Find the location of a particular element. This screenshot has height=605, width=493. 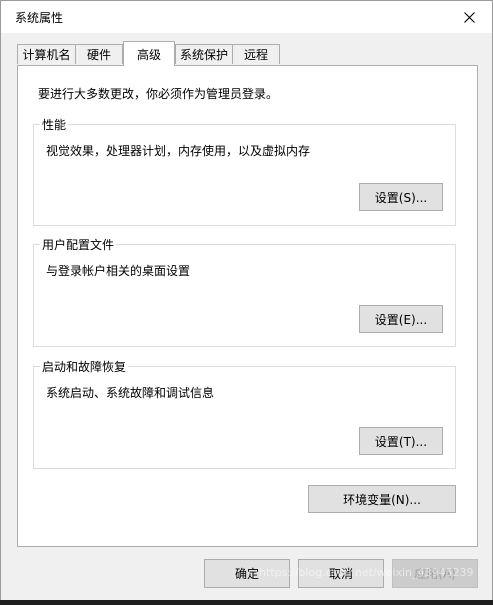

admin-notice: 要进行大多数更改，你必须作为管理员登录。 is located at coordinates (158, 94).